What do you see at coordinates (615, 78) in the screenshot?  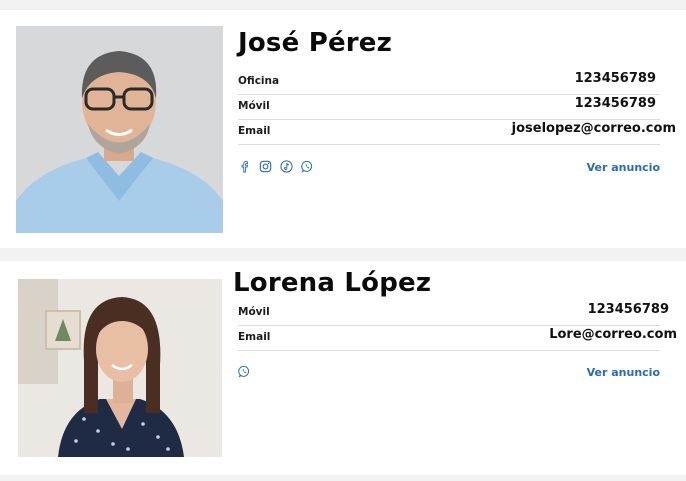 I see `office-phone-value: 123456789` at bounding box center [615, 78].